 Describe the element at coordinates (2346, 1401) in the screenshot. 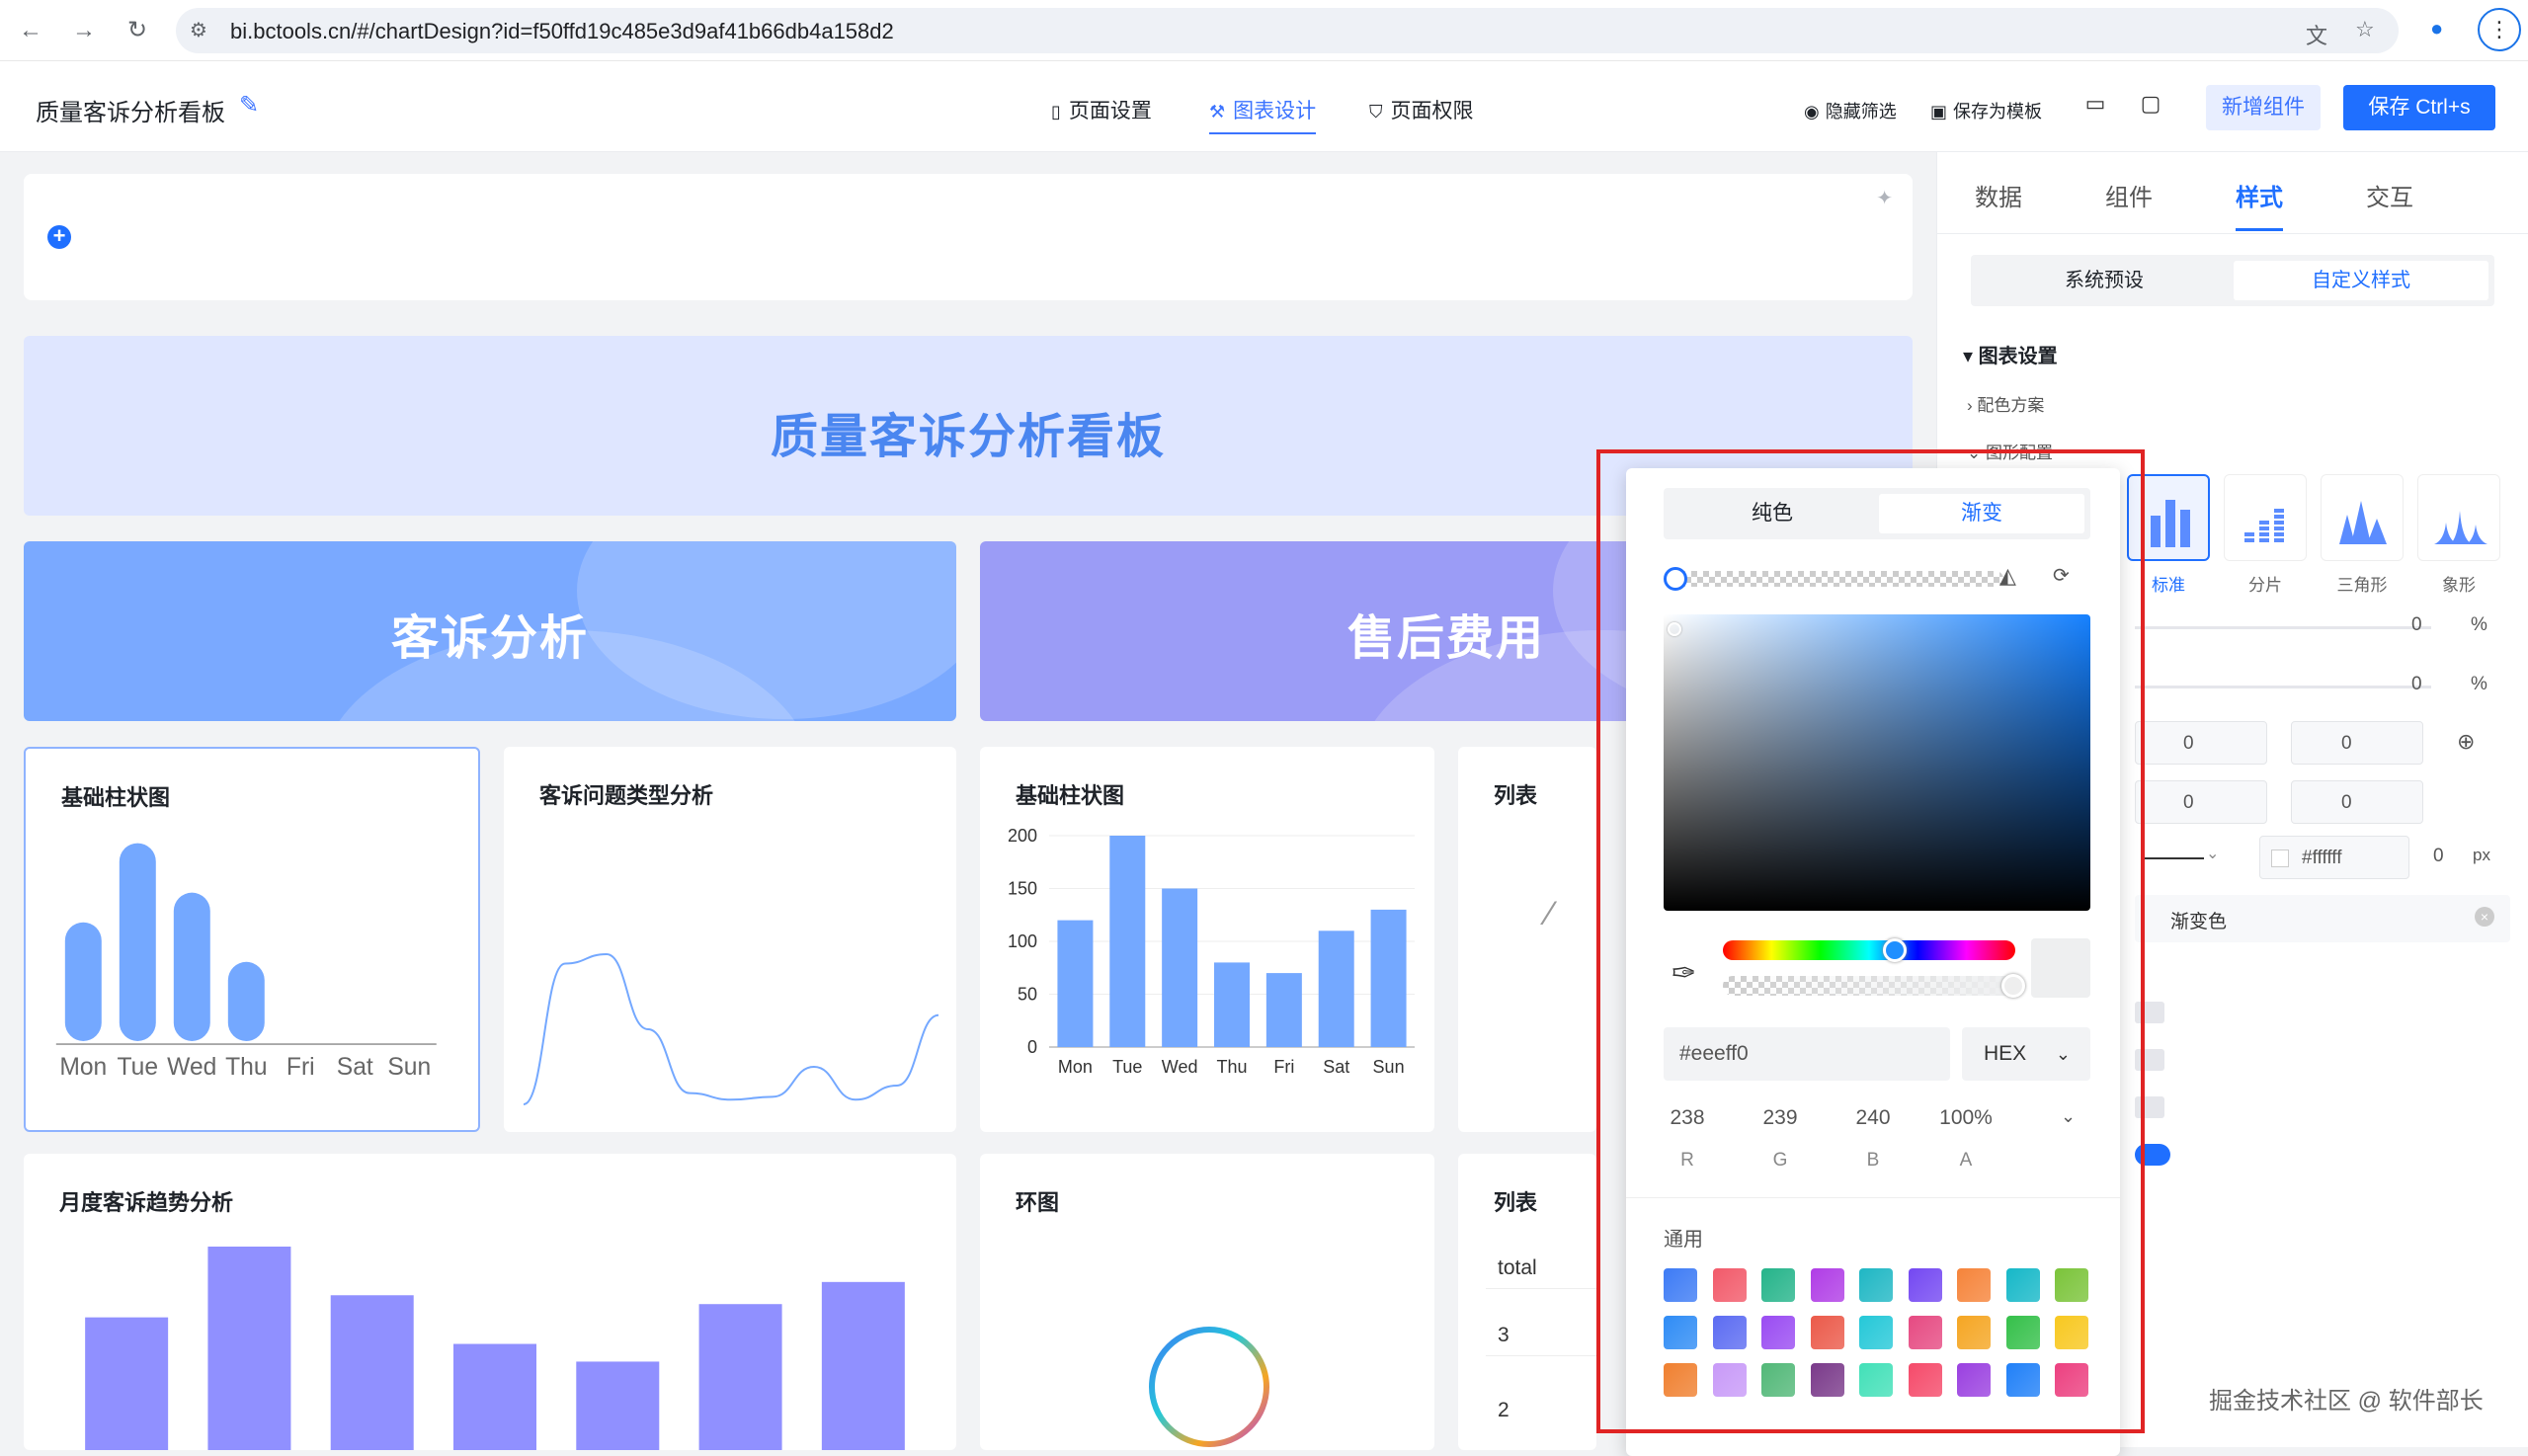

I see `watermark: 掘金技术社区 @ 软件部长` at that location.